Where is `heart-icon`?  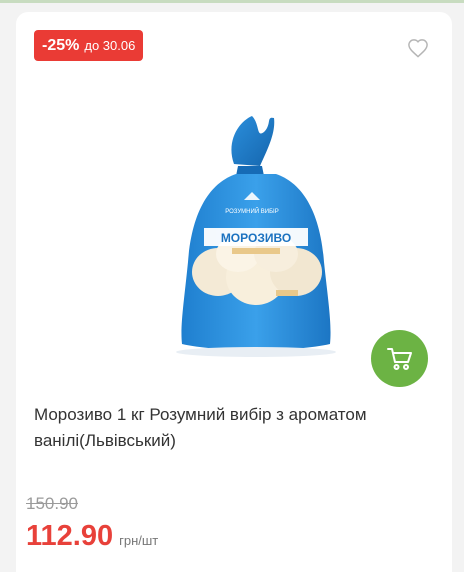 heart-icon is located at coordinates (418, 48).